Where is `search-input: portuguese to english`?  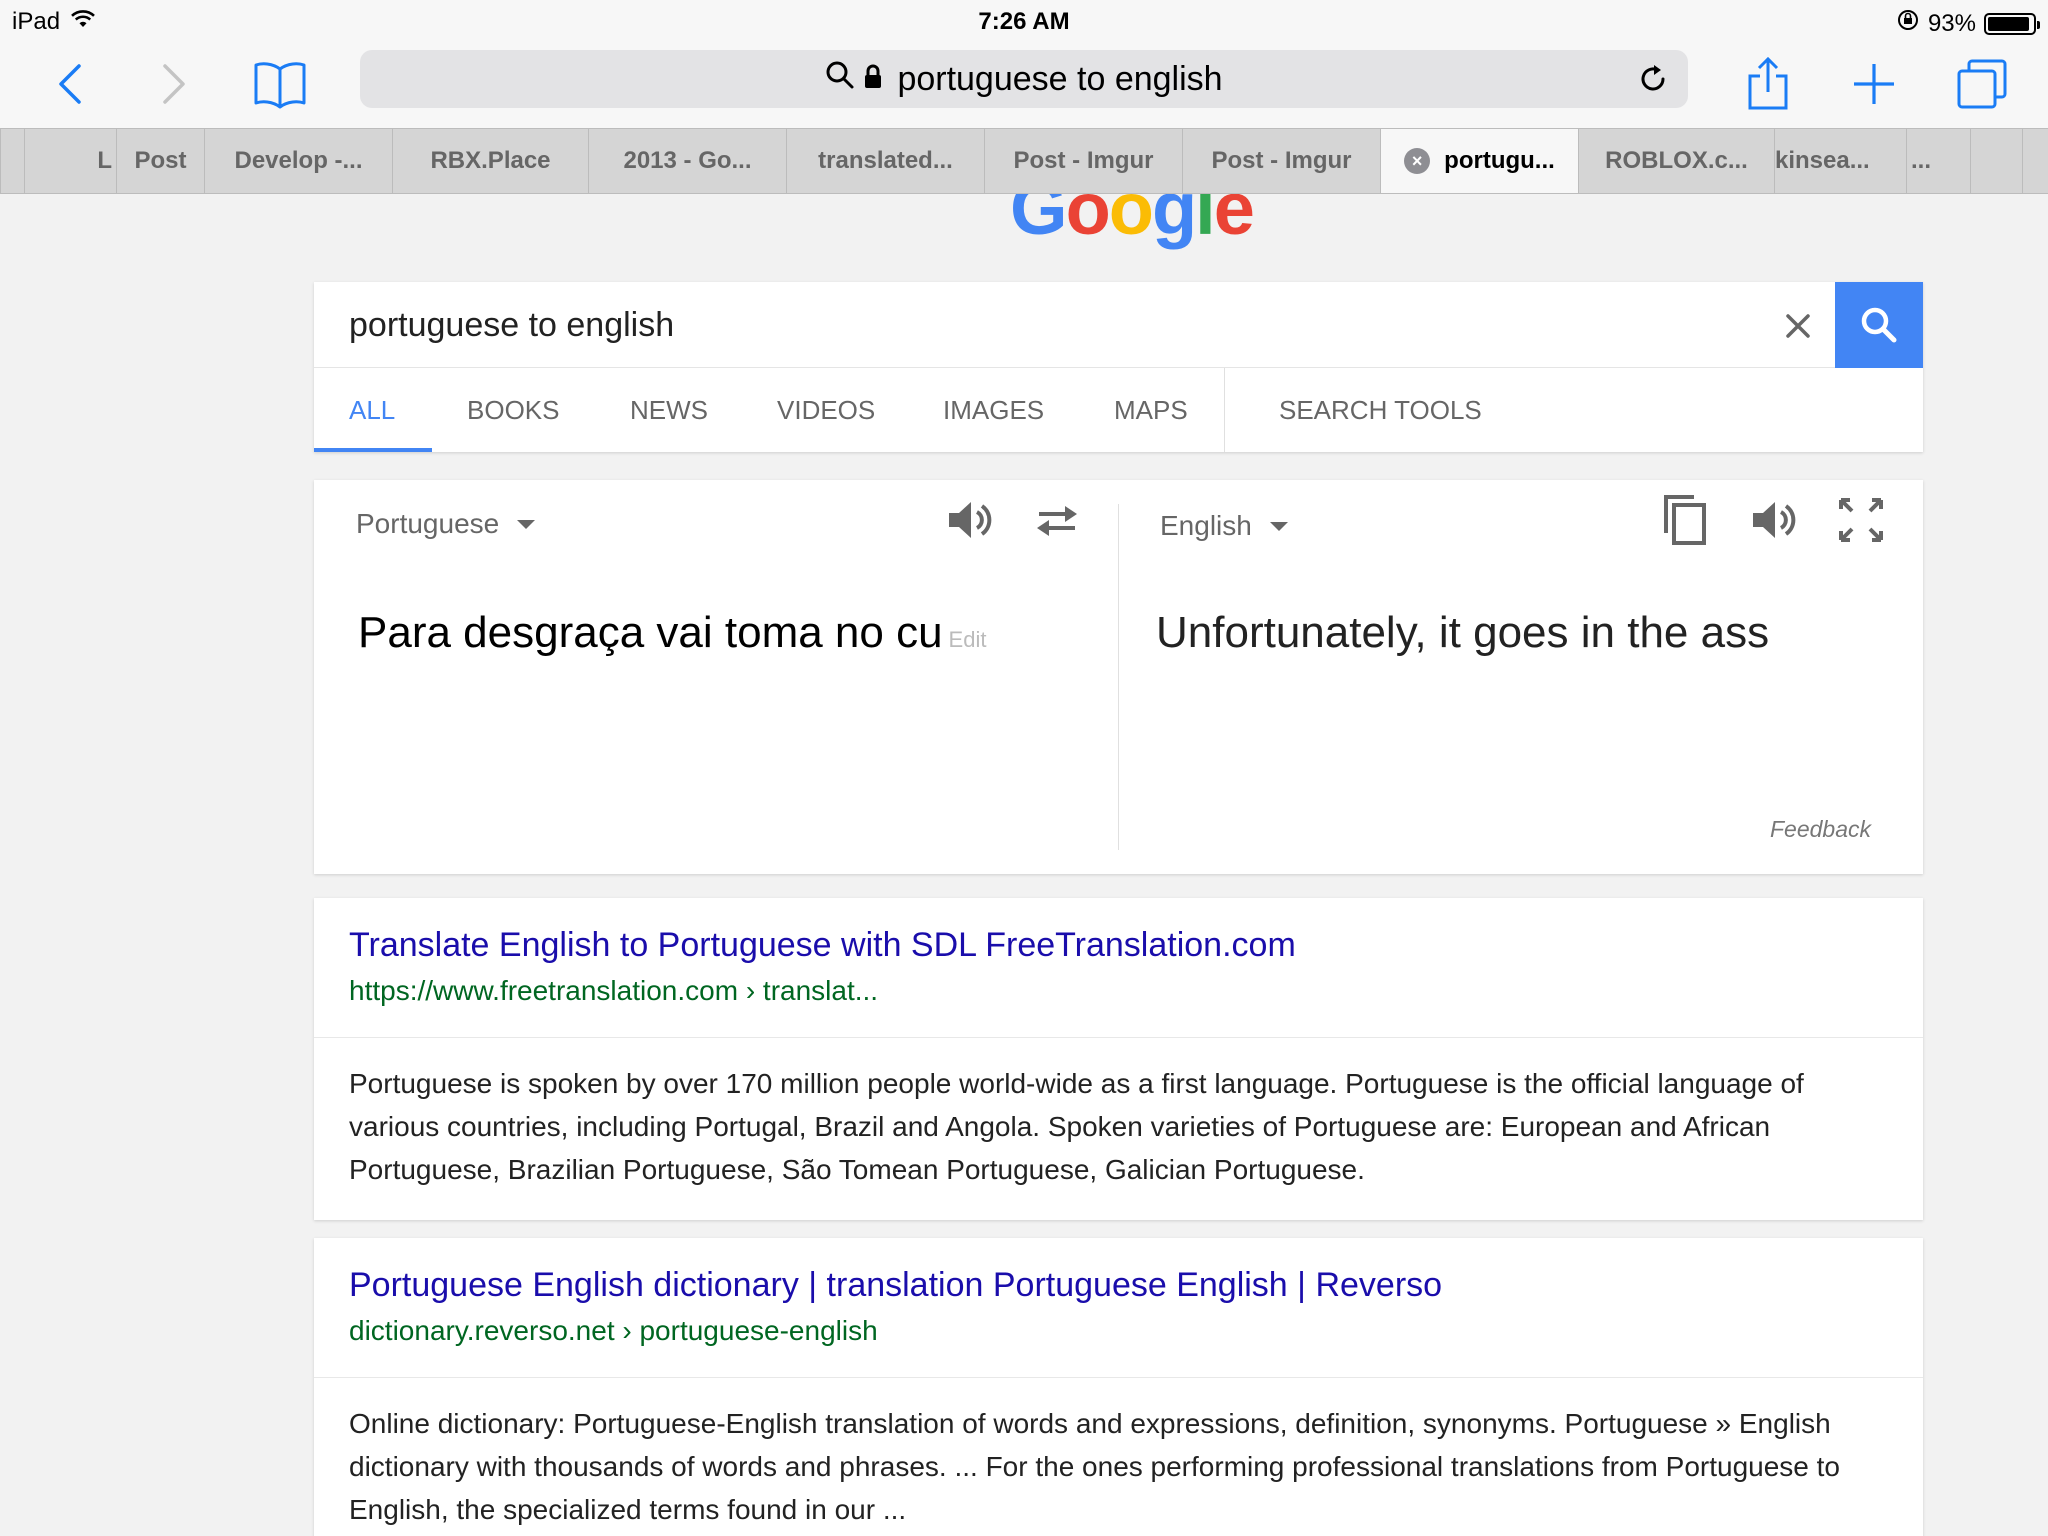 search-input: portuguese to english is located at coordinates (511, 325).